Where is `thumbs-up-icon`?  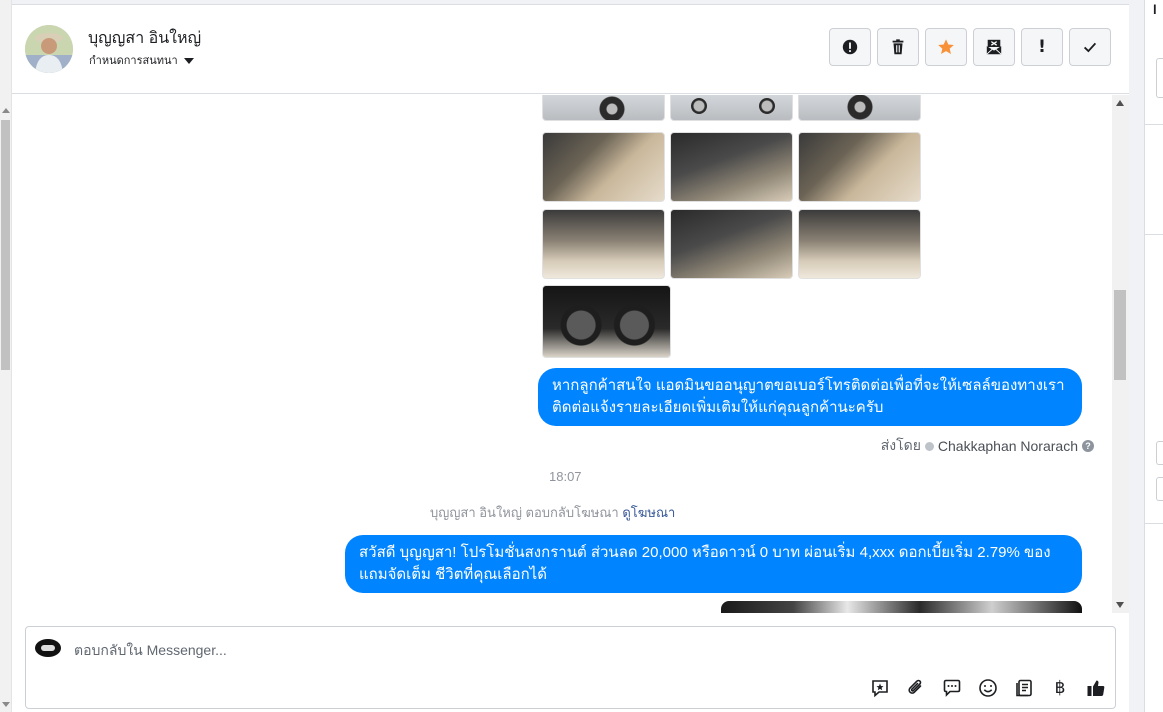 thumbs-up-icon is located at coordinates (1096, 688).